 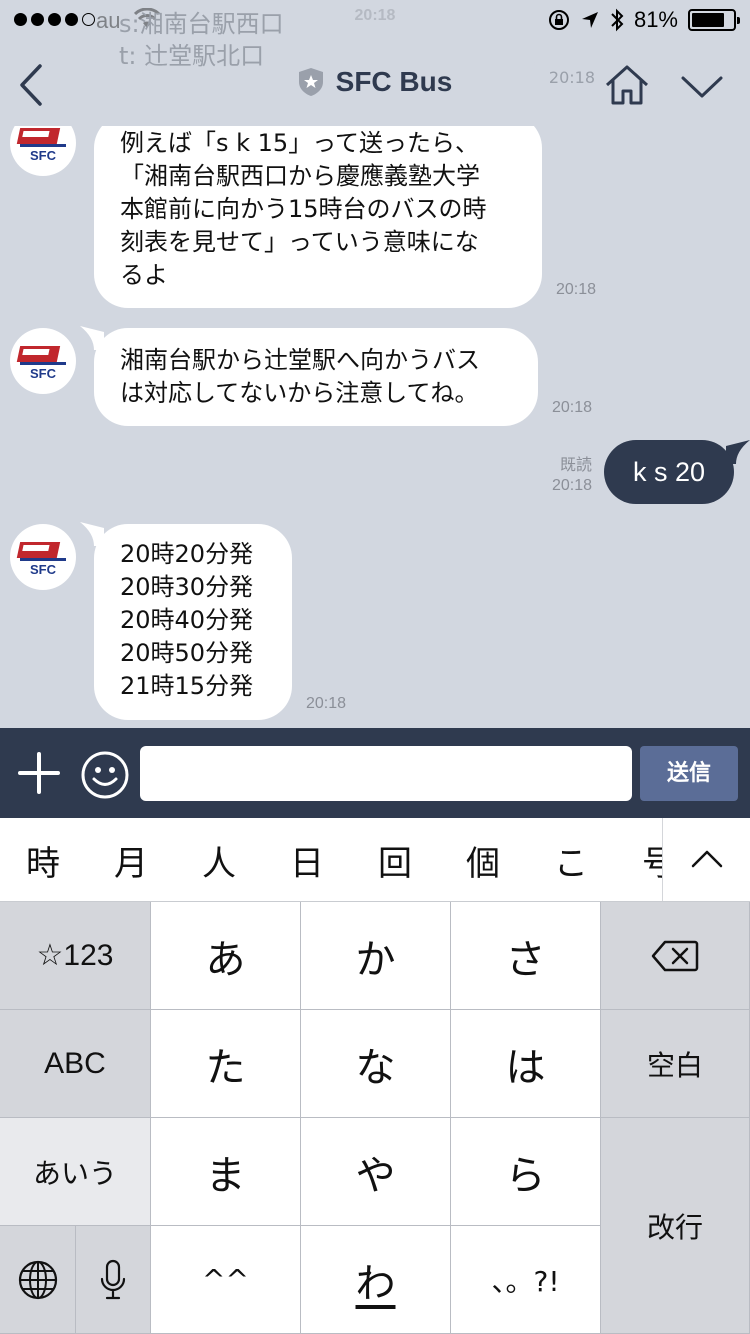 I want to click on key-sa: さ, so click(x=526, y=956).